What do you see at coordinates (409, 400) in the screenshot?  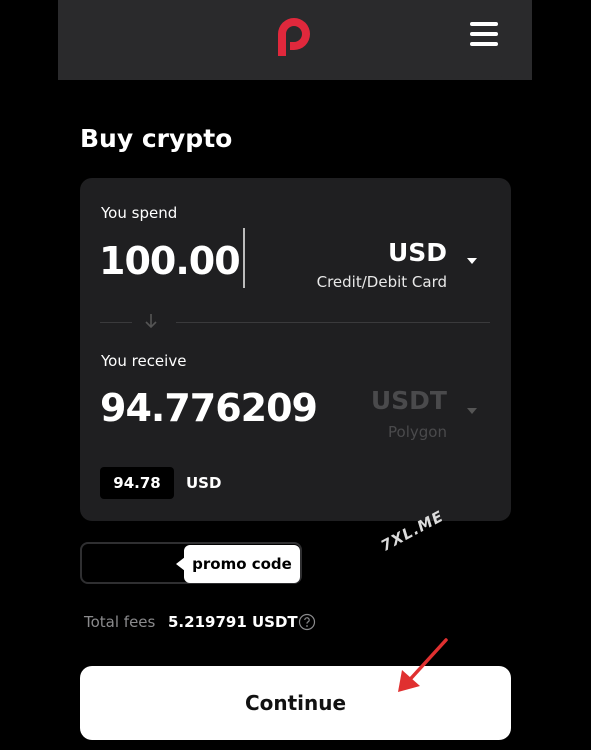 I see `receive-currency: USDT` at bounding box center [409, 400].